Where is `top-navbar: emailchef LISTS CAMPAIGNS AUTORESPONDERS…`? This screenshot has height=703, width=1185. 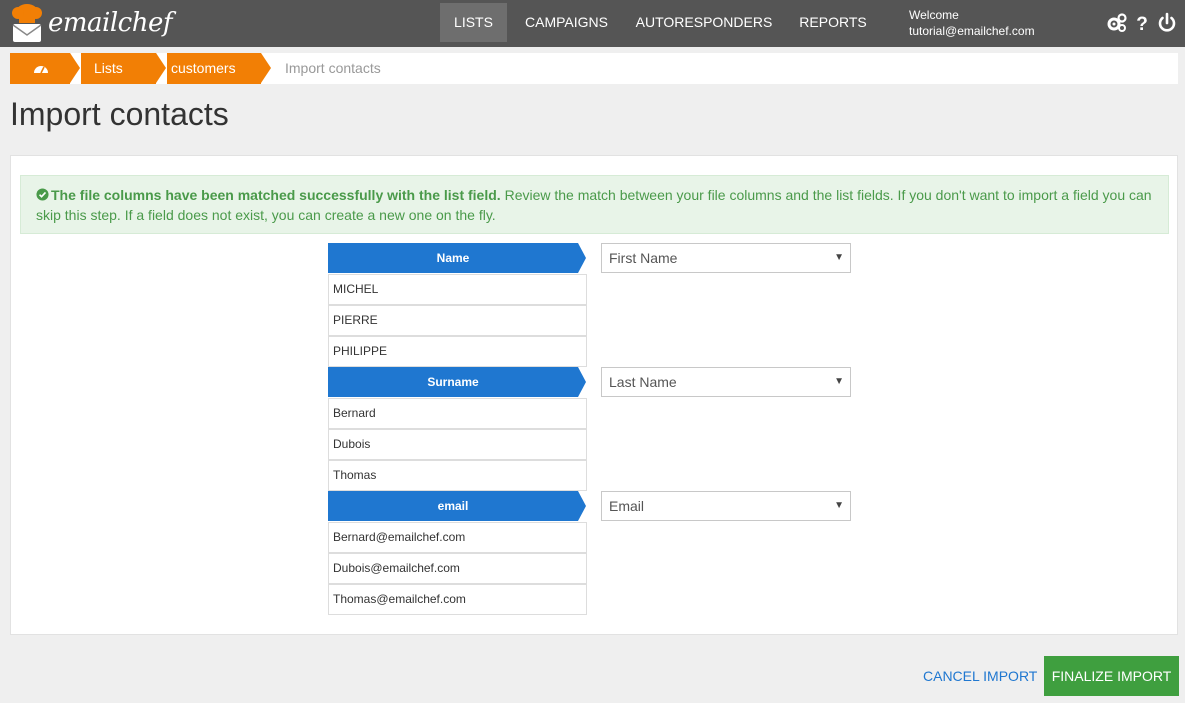 top-navbar: emailchef LISTS CAMPAIGNS AUTORESPONDERS… is located at coordinates (592, 23).